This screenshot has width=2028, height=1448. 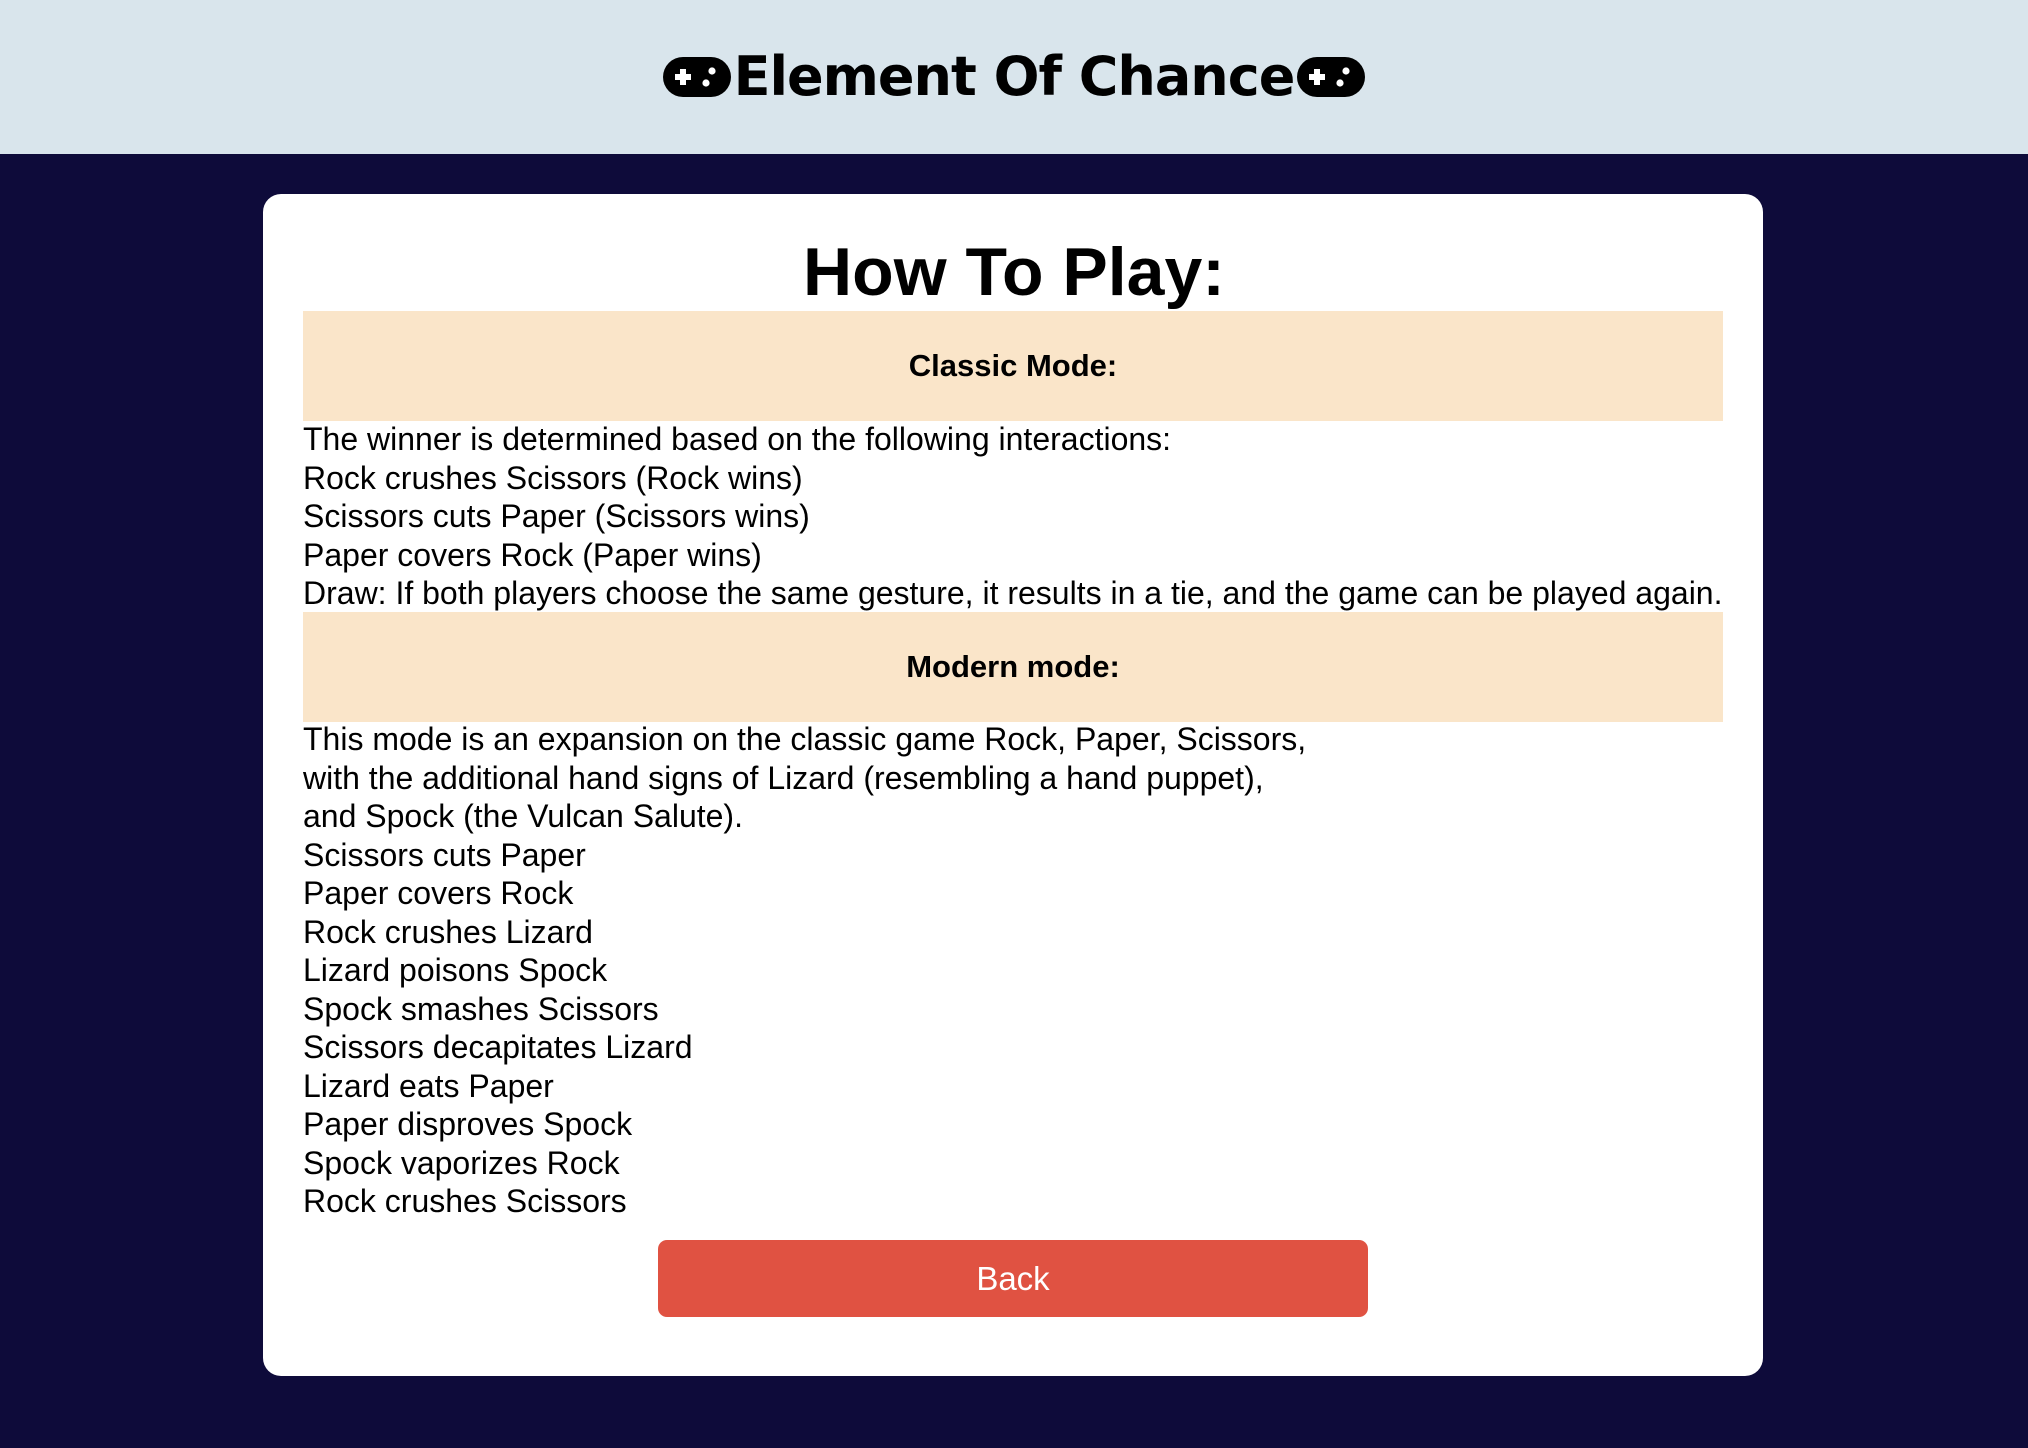 I want to click on rule-line: Rock crushes Scissors, so click(x=465, y=1201).